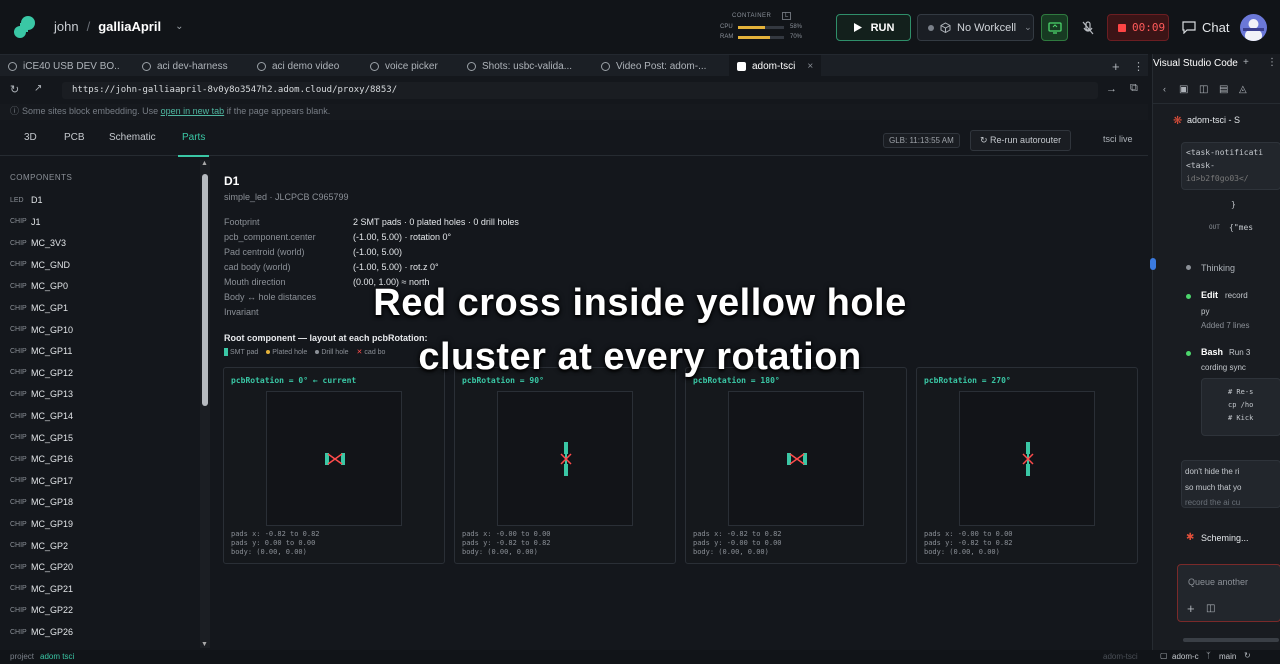 This screenshot has width=1280, height=664. What do you see at coordinates (1116, 66) in the screenshot?
I see `new-tab-button: +` at bounding box center [1116, 66].